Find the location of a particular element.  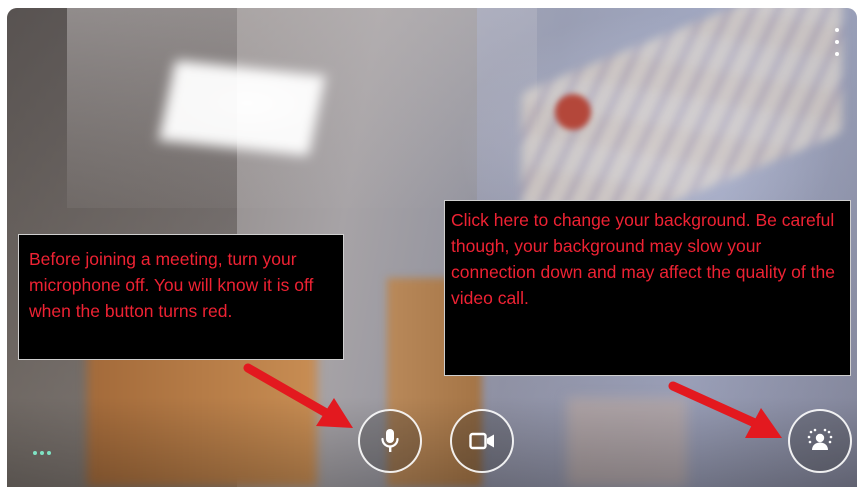

video-camera-icon is located at coordinates (481, 441).